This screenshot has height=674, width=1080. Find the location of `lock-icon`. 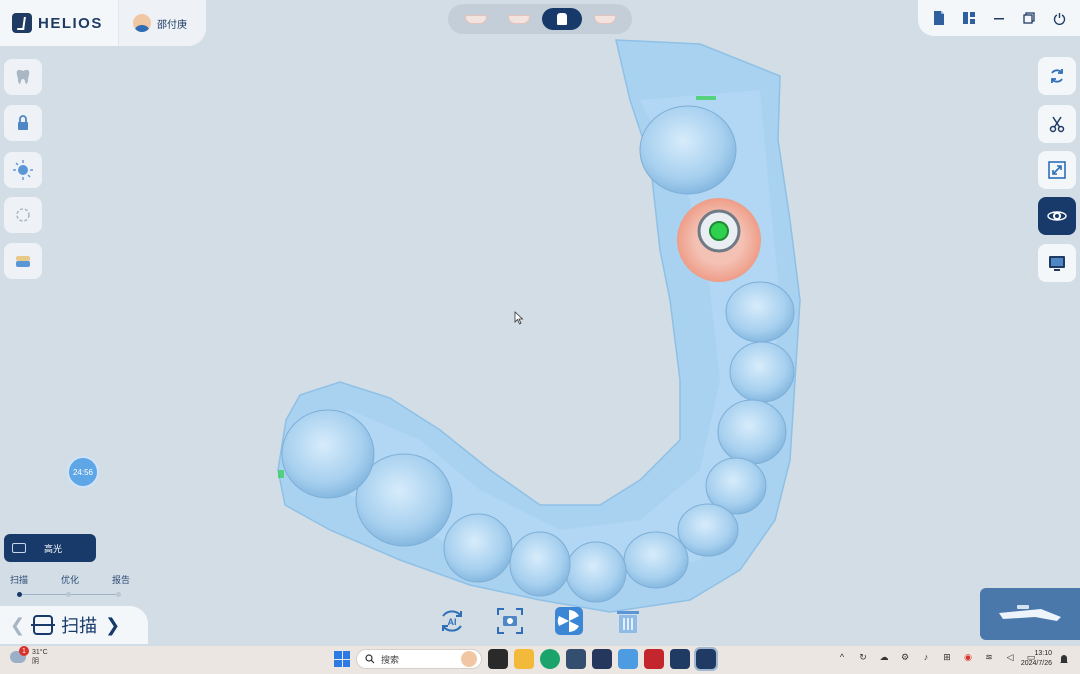

lock-icon is located at coordinates (23, 122).